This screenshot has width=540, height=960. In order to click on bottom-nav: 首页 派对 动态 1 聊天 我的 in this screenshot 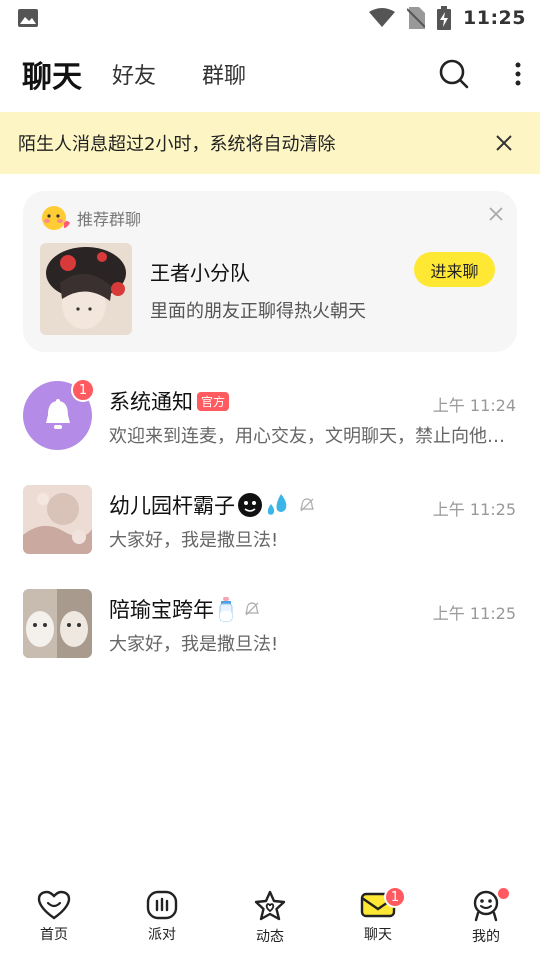, I will do `click(270, 920)`.